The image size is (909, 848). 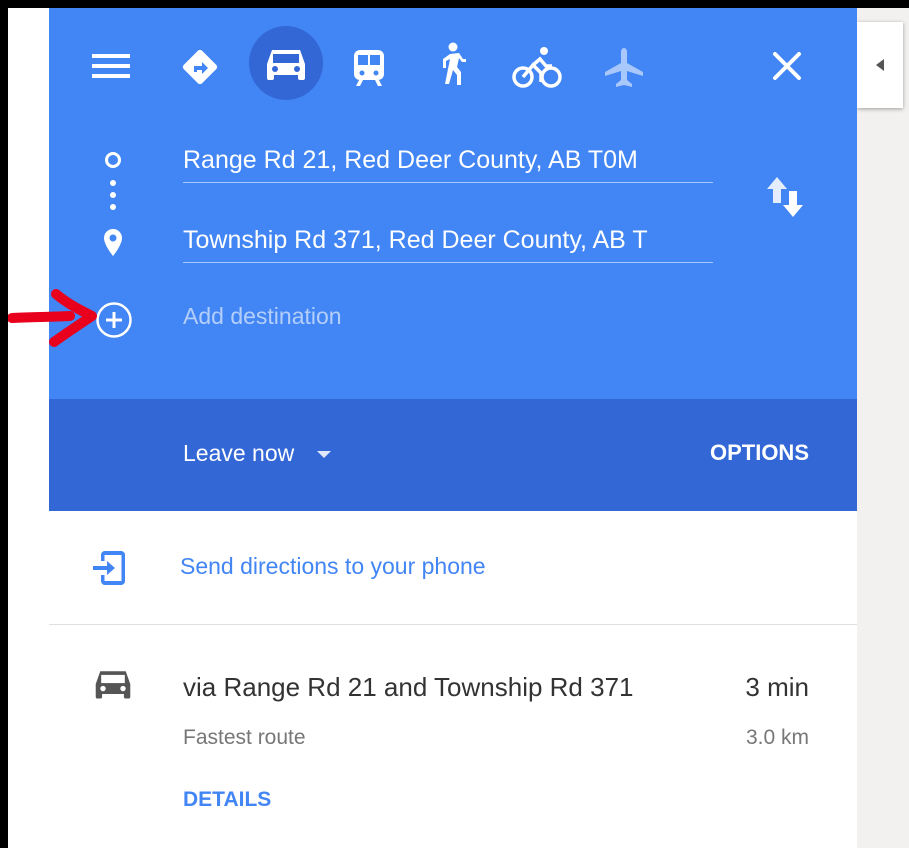 What do you see at coordinates (113, 243) in the screenshot?
I see `destination-pin-icon` at bounding box center [113, 243].